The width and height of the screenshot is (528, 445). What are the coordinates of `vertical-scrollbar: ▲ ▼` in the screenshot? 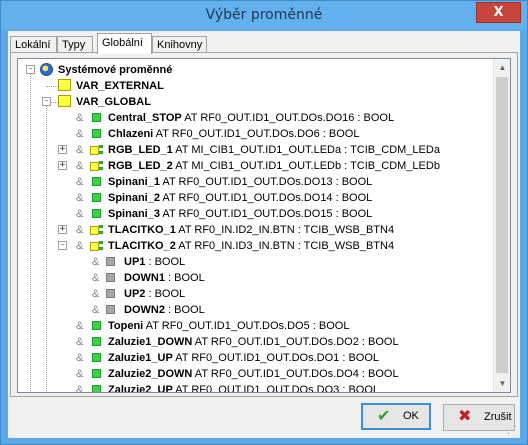 It's located at (501, 225).